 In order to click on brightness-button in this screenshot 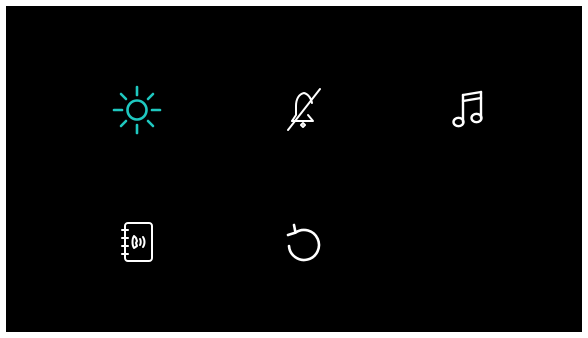, I will do `click(137, 110)`.